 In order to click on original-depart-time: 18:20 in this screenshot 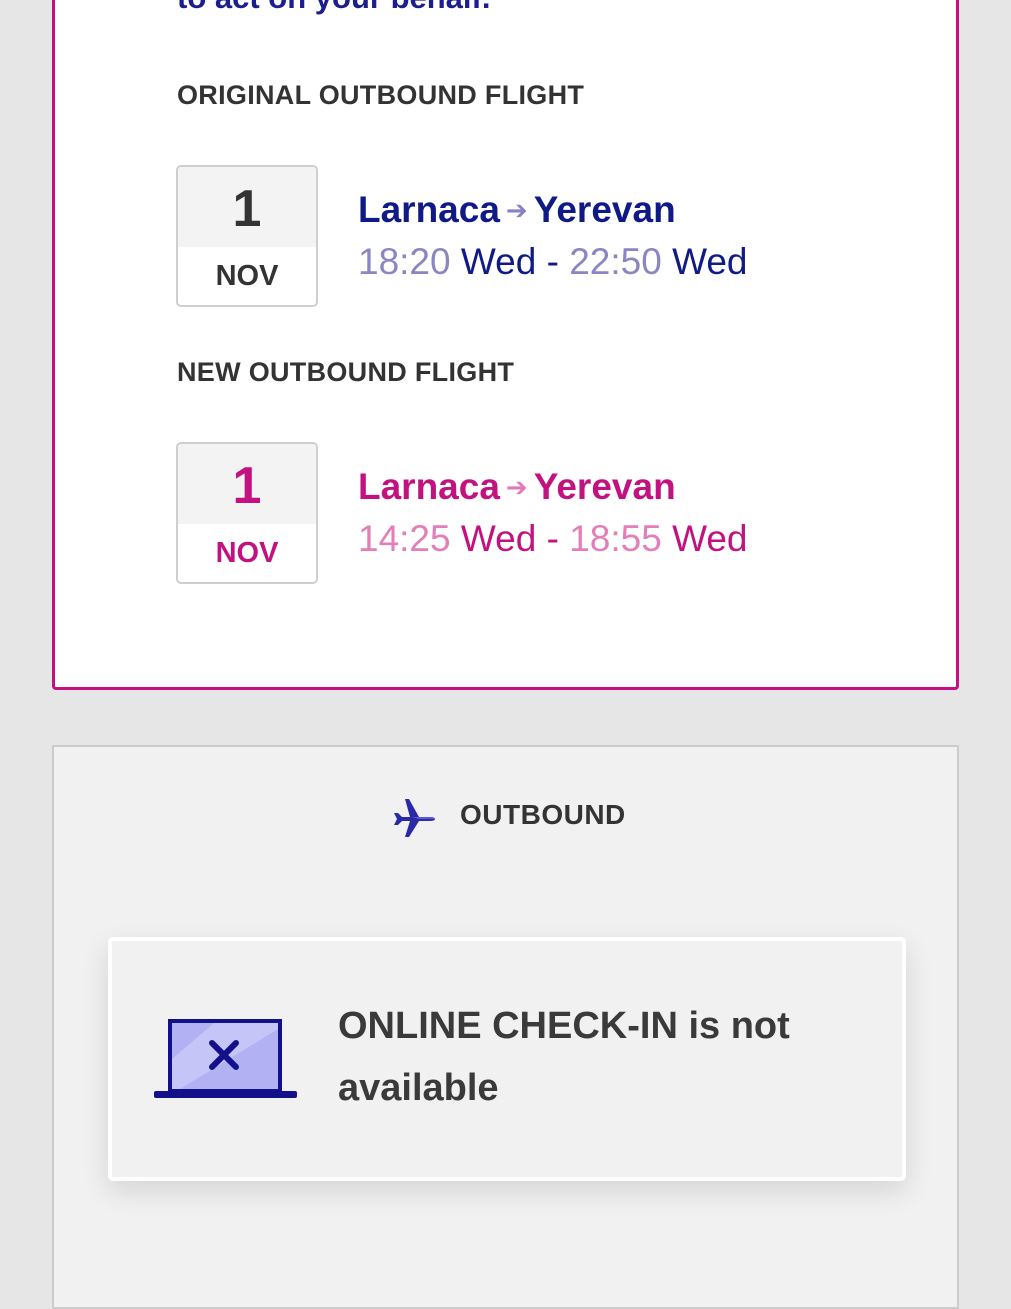, I will do `click(404, 261)`.